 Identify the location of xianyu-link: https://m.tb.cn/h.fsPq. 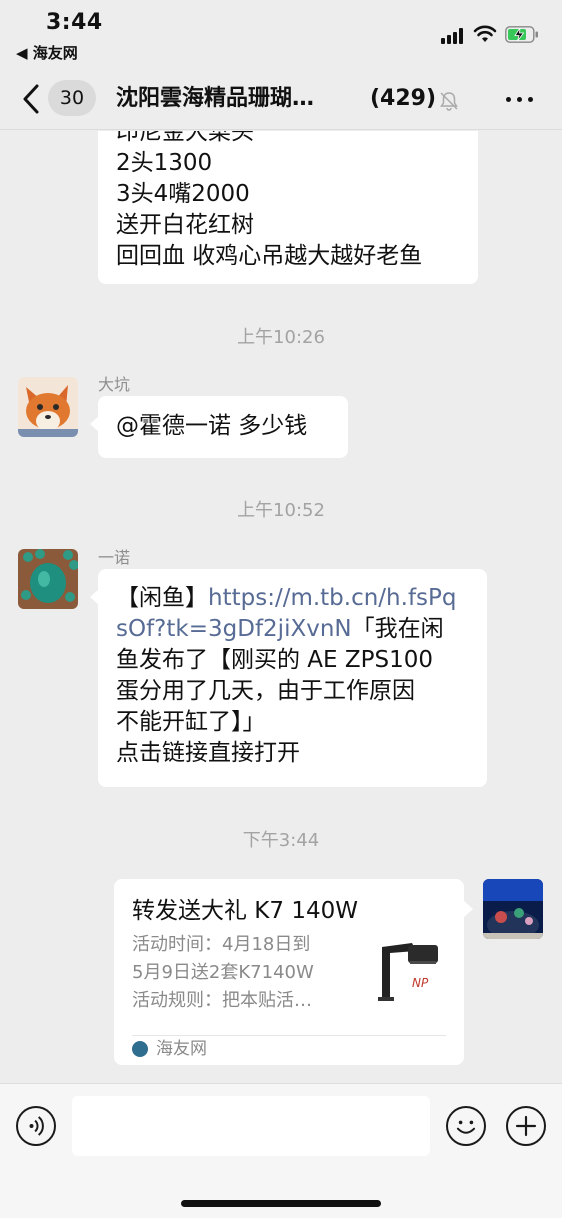
(332, 598).